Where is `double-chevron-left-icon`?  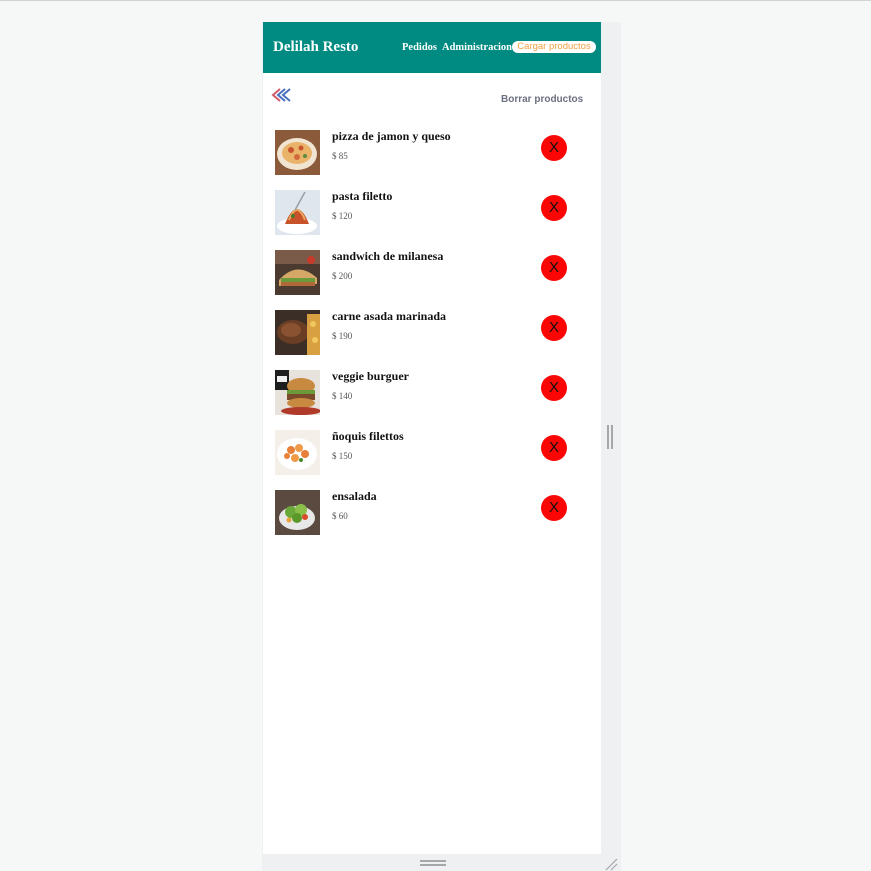
double-chevron-left-icon is located at coordinates (281, 95).